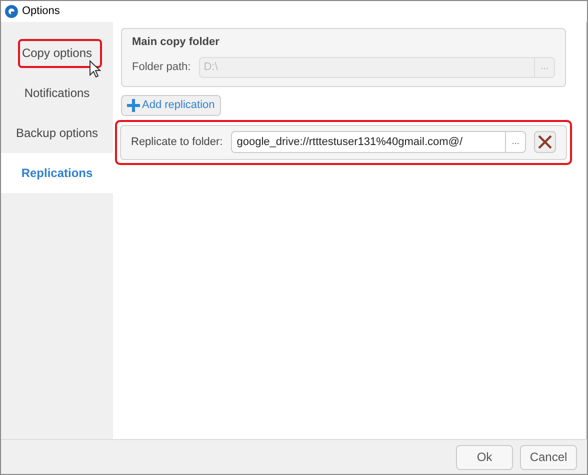  What do you see at coordinates (11, 11) in the screenshot?
I see `app-logo-icon` at bounding box center [11, 11].